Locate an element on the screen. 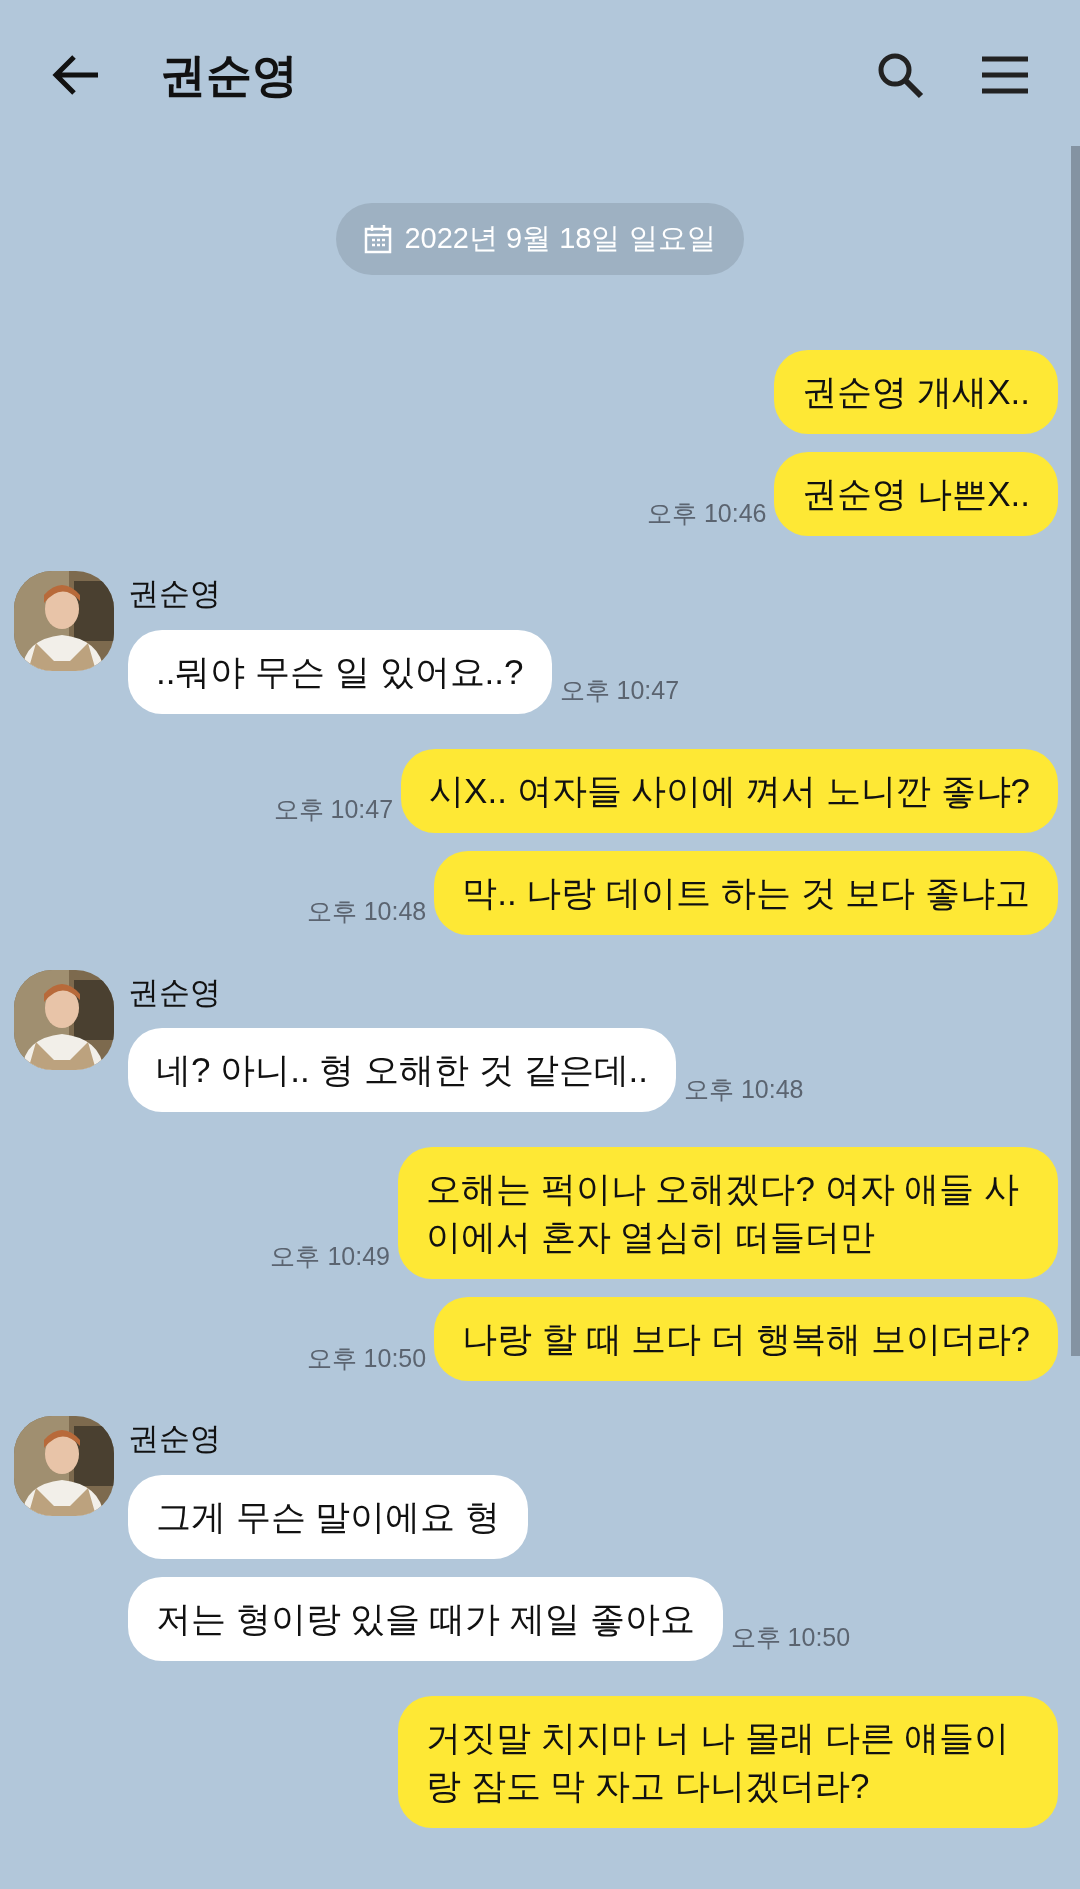  scrollbar is located at coordinates (1075, 751).